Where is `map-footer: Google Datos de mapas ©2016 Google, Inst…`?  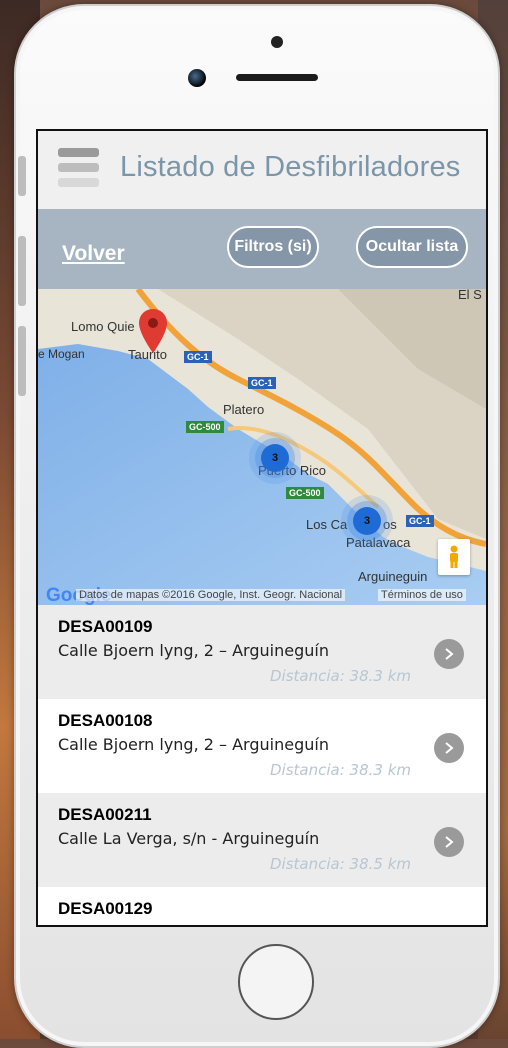 map-footer: Google Datos de mapas ©2016 Google, Inst… is located at coordinates (262, 595).